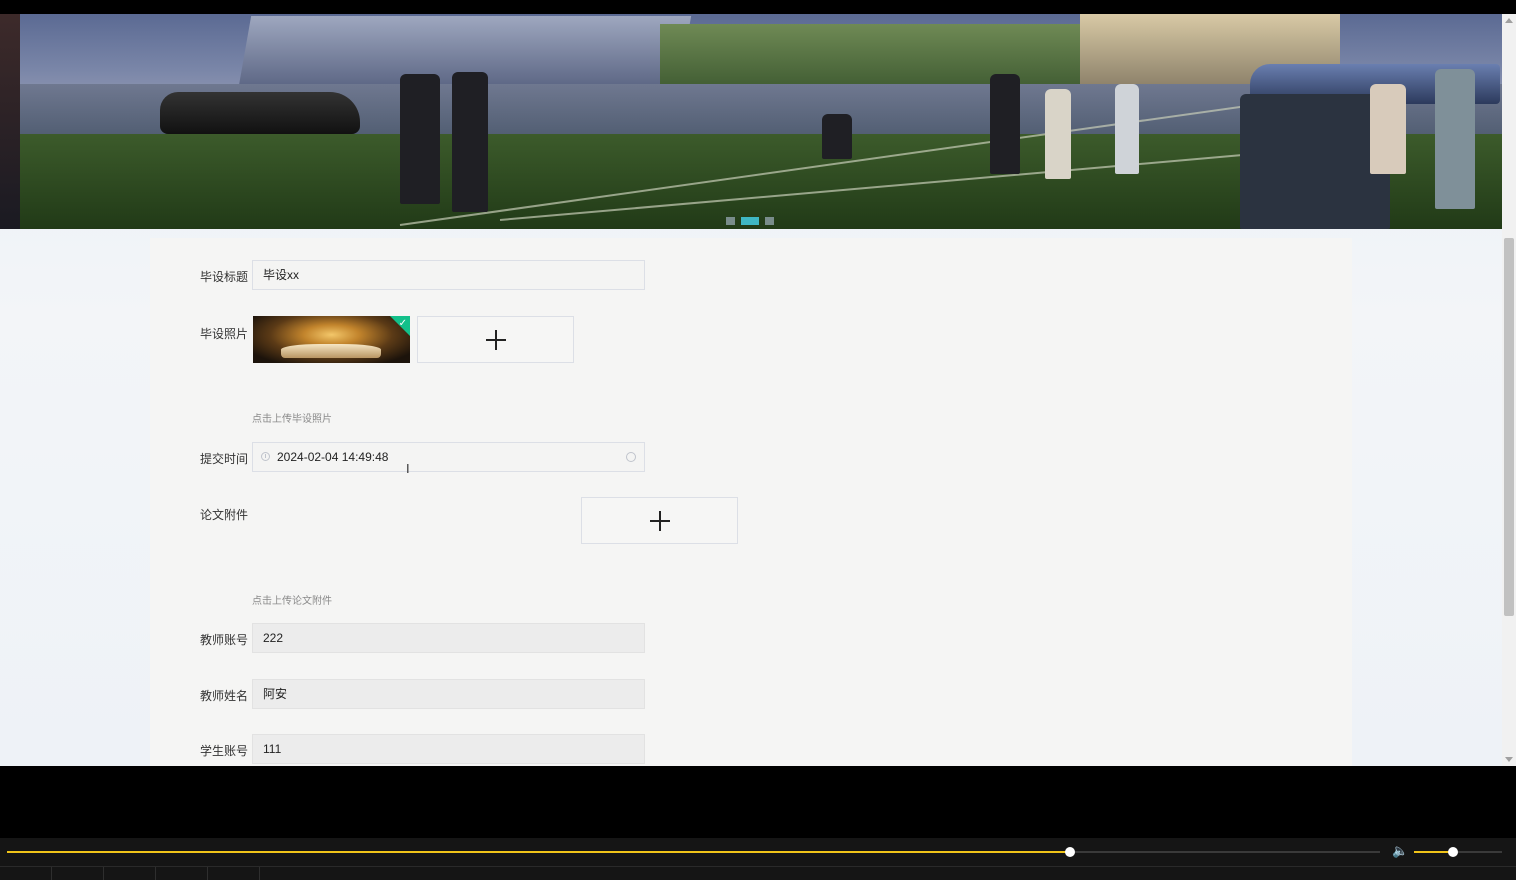 This screenshot has height=880, width=1516. I want to click on teacher-name-input: 阿安, so click(448, 694).